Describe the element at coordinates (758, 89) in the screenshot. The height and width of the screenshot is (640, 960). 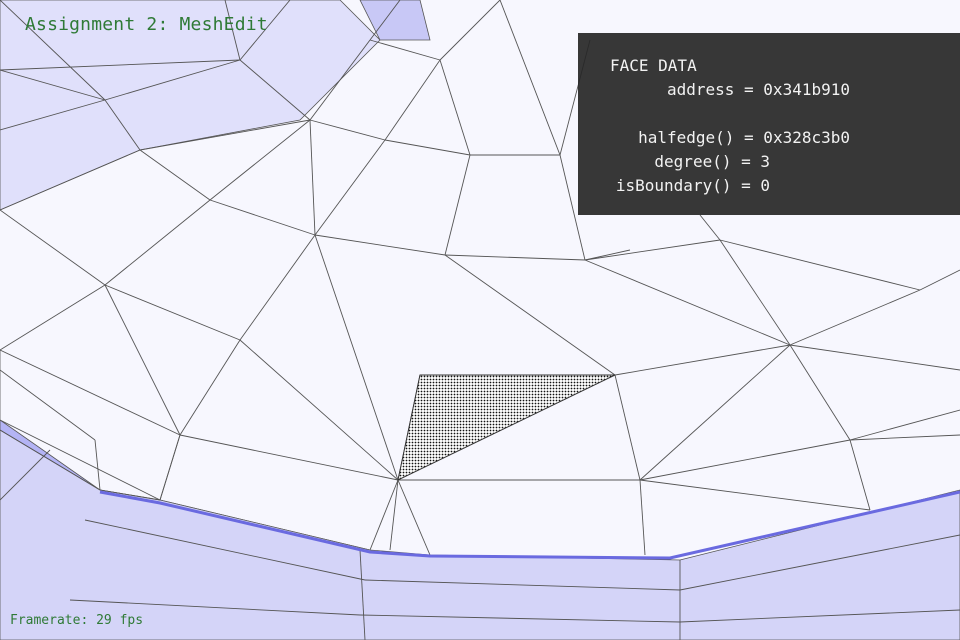
I see `face-address-row: address = 0x341b910` at that location.